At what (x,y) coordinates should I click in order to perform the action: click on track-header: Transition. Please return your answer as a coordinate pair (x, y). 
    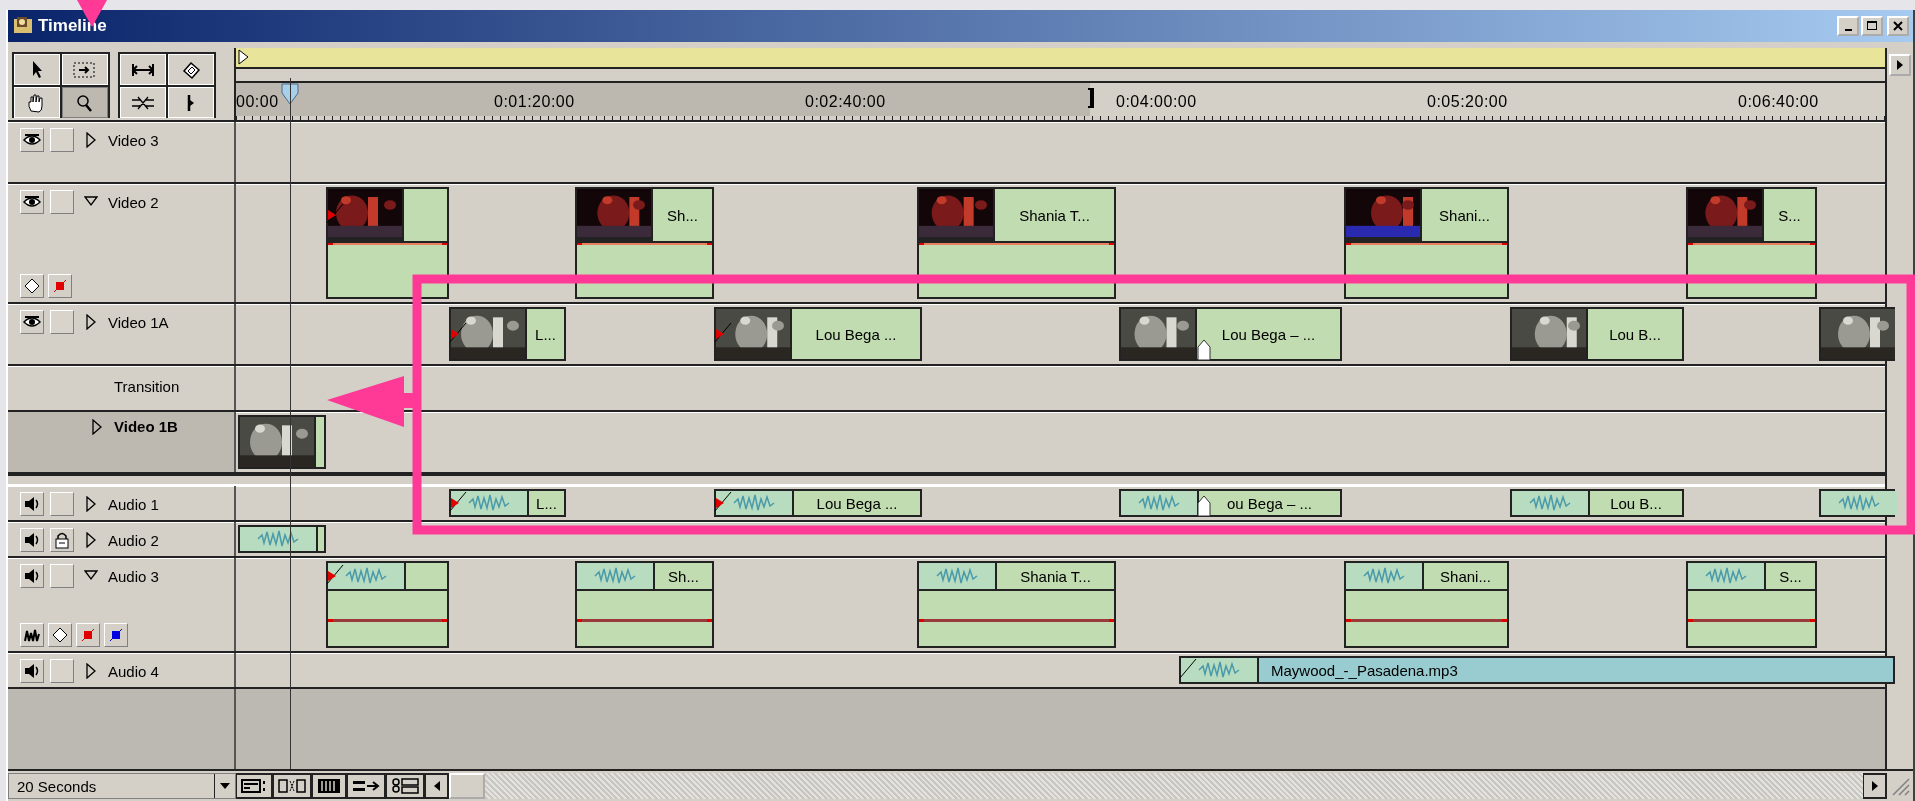
    Looking at the image, I should click on (122, 388).